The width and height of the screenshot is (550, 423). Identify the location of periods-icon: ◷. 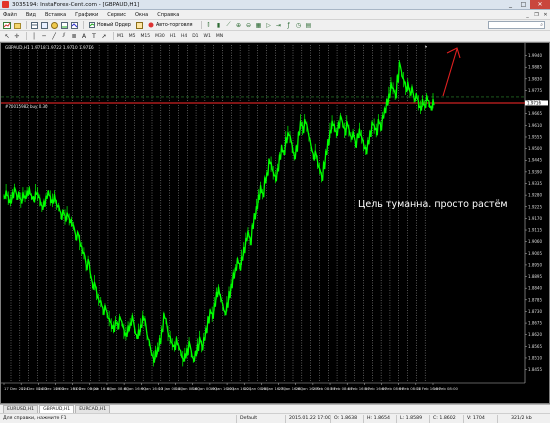
(299, 25).